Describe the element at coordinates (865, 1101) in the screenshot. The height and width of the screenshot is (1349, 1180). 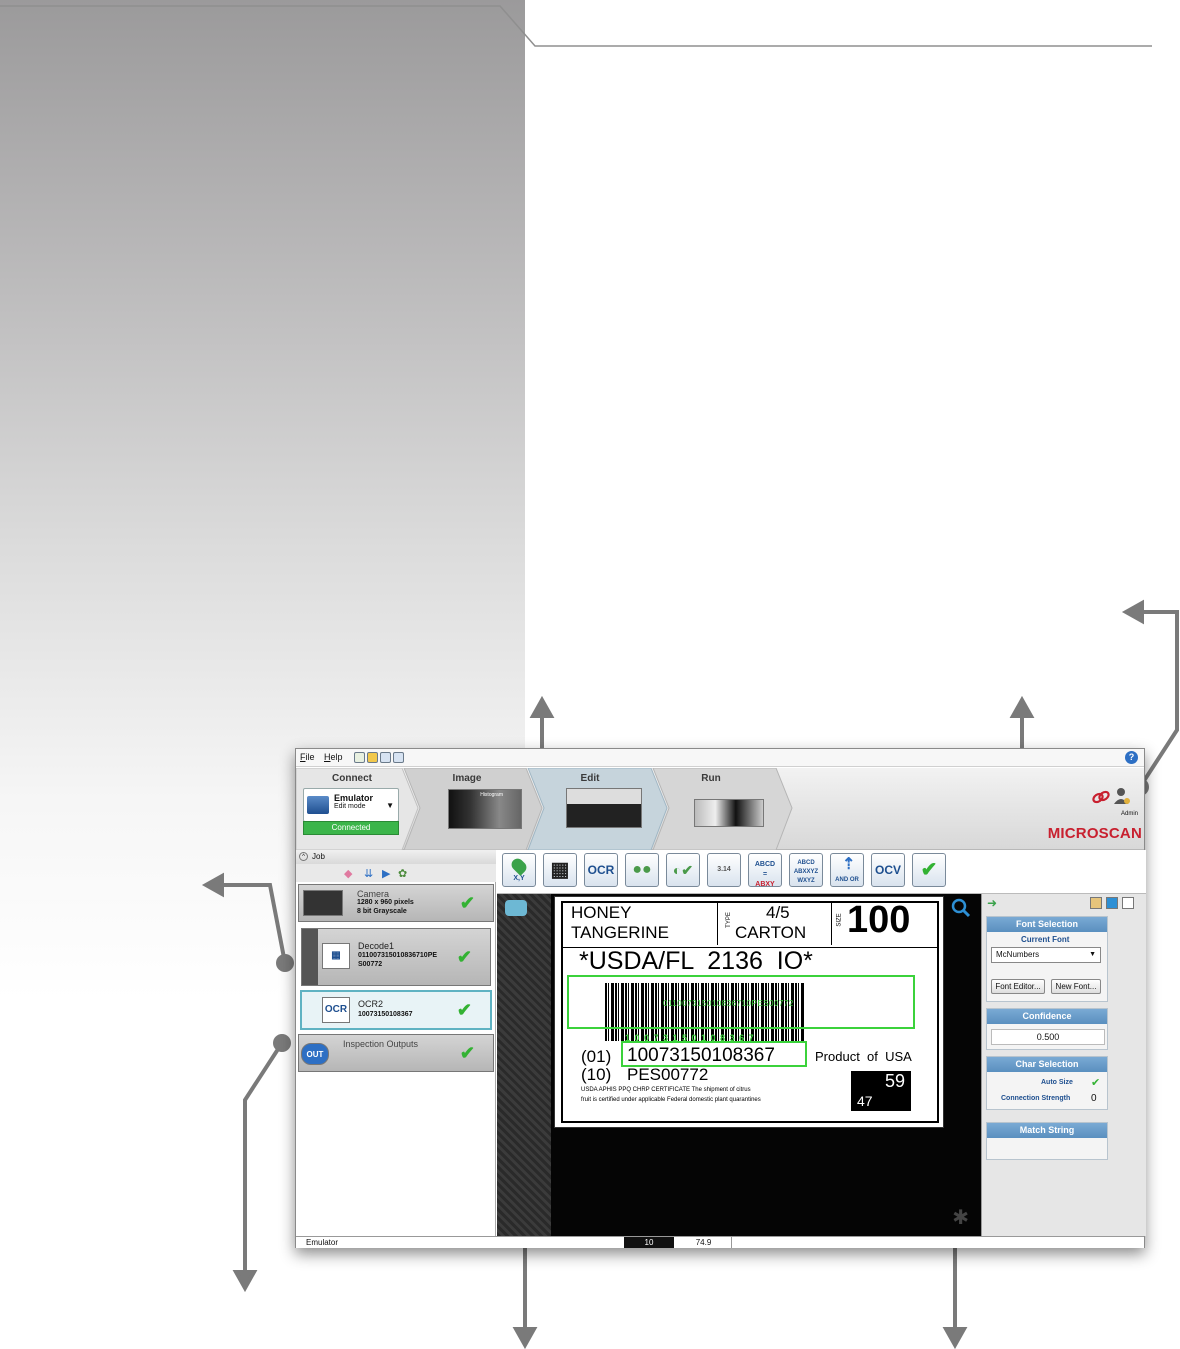
I see `label-box-bottom: 47` at that location.